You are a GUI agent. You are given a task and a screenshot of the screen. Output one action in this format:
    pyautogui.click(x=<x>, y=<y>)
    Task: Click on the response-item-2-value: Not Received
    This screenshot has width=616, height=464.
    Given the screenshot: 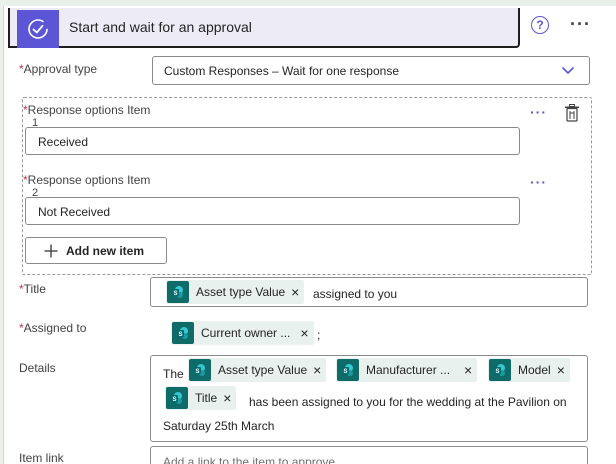 What is the action you would take?
    pyautogui.click(x=74, y=212)
    